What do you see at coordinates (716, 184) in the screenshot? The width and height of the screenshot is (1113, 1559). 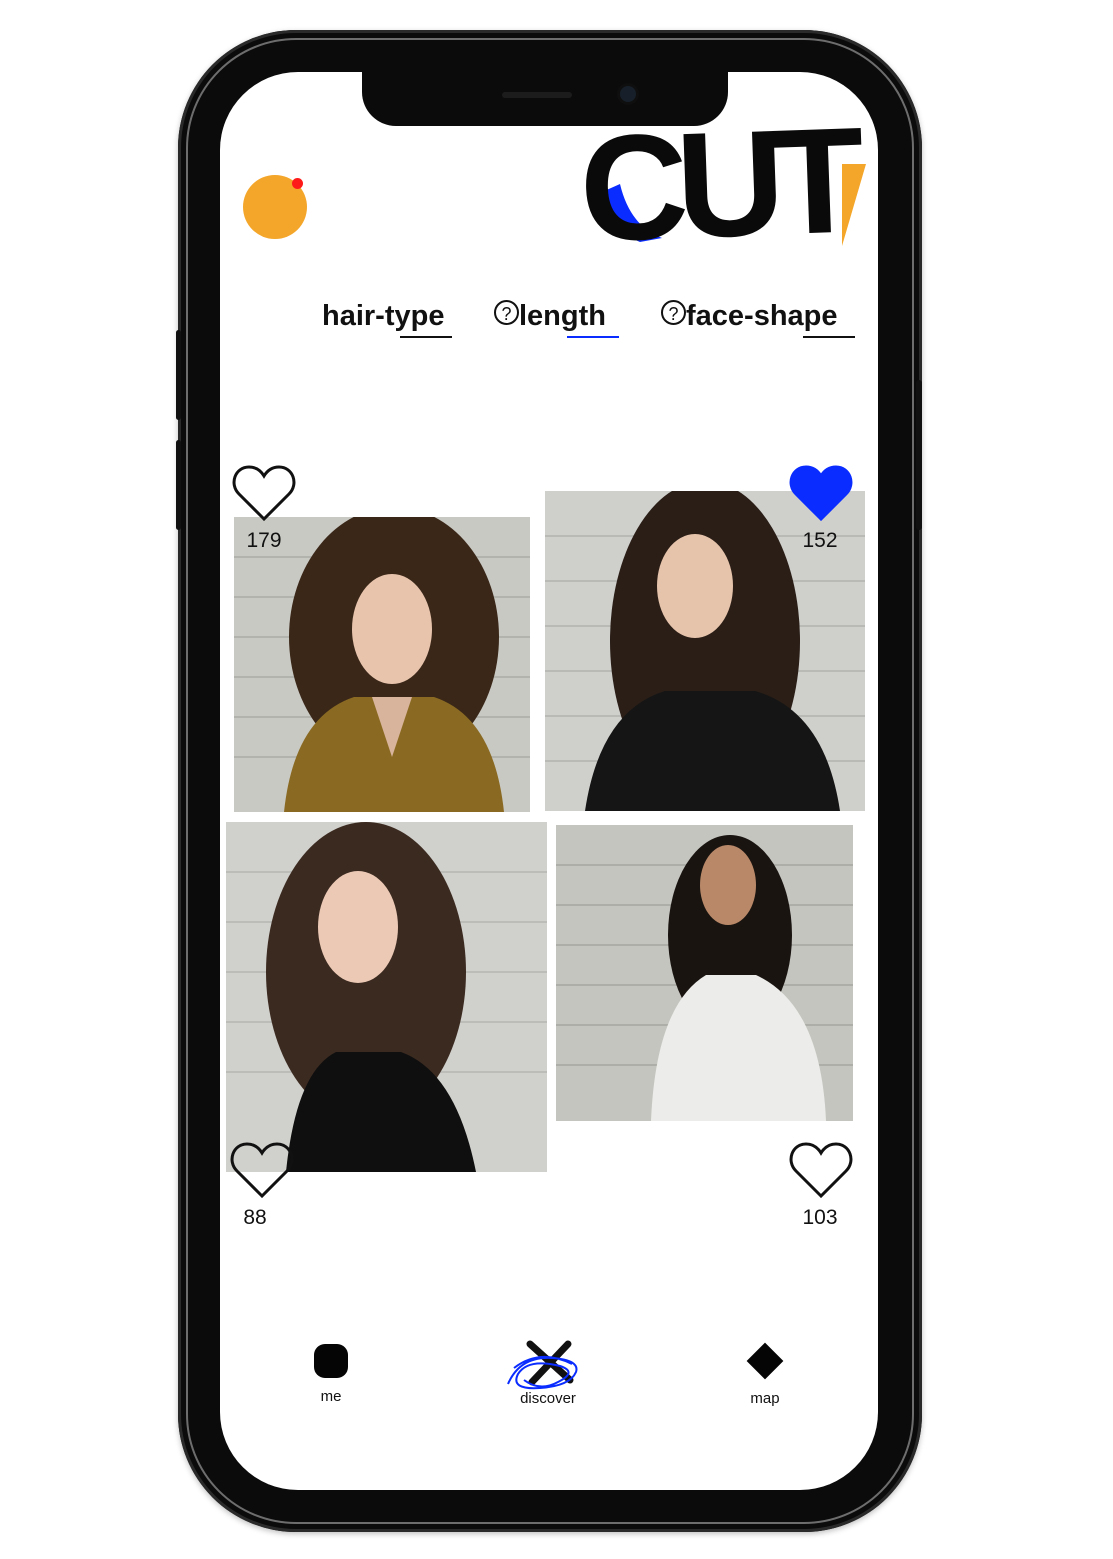 I see `logo-text: CUT` at bounding box center [716, 184].